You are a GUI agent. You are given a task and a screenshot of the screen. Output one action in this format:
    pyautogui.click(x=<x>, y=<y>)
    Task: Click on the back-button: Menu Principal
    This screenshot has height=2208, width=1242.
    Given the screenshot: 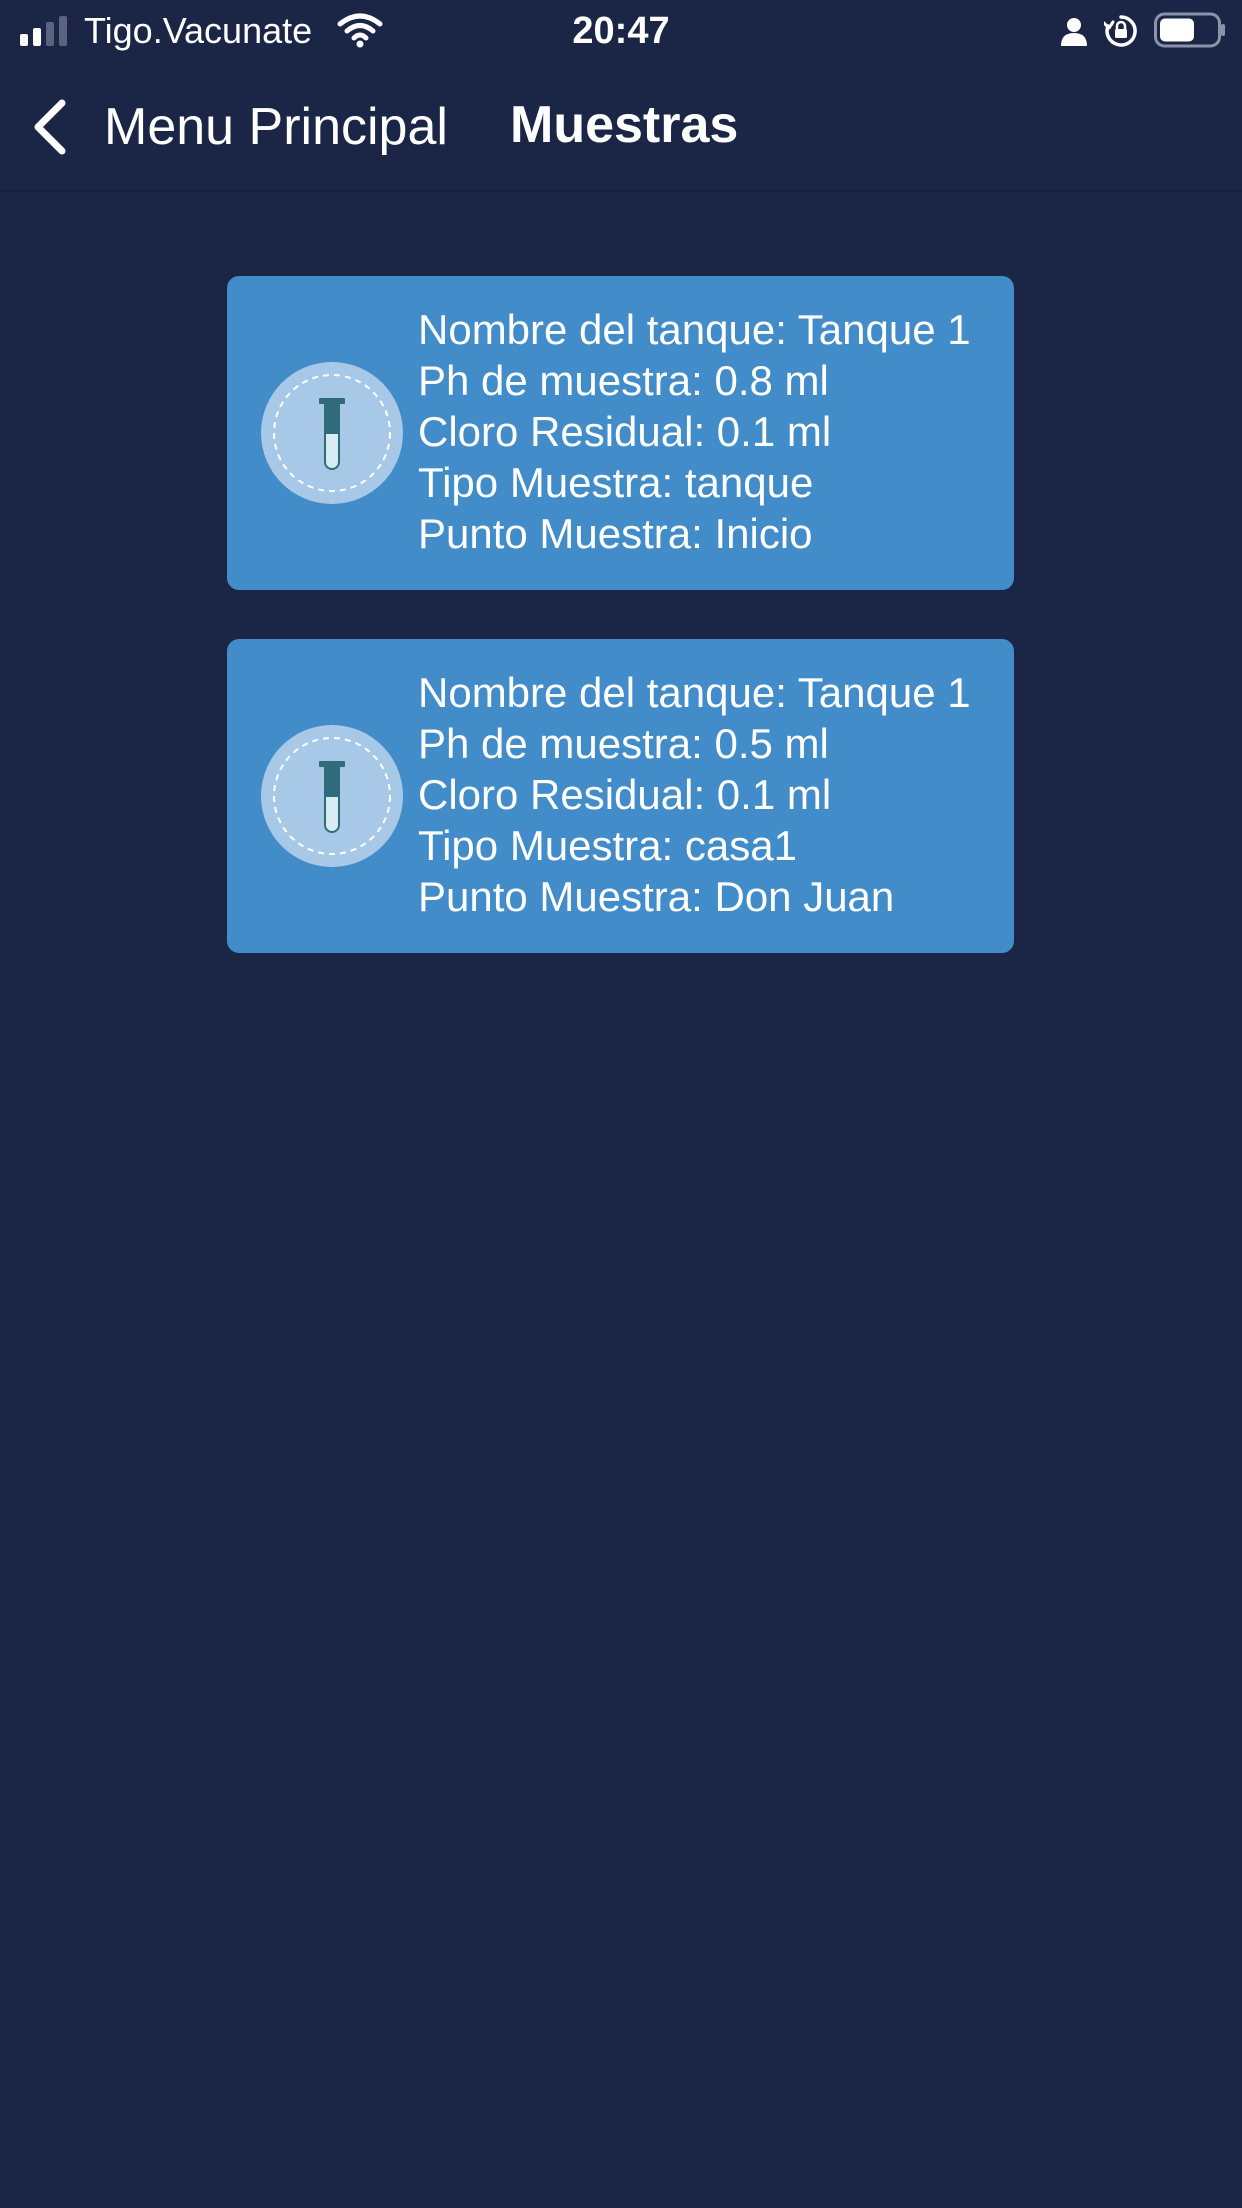 What is the action you would take?
    pyautogui.click(x=239, y=127)
    